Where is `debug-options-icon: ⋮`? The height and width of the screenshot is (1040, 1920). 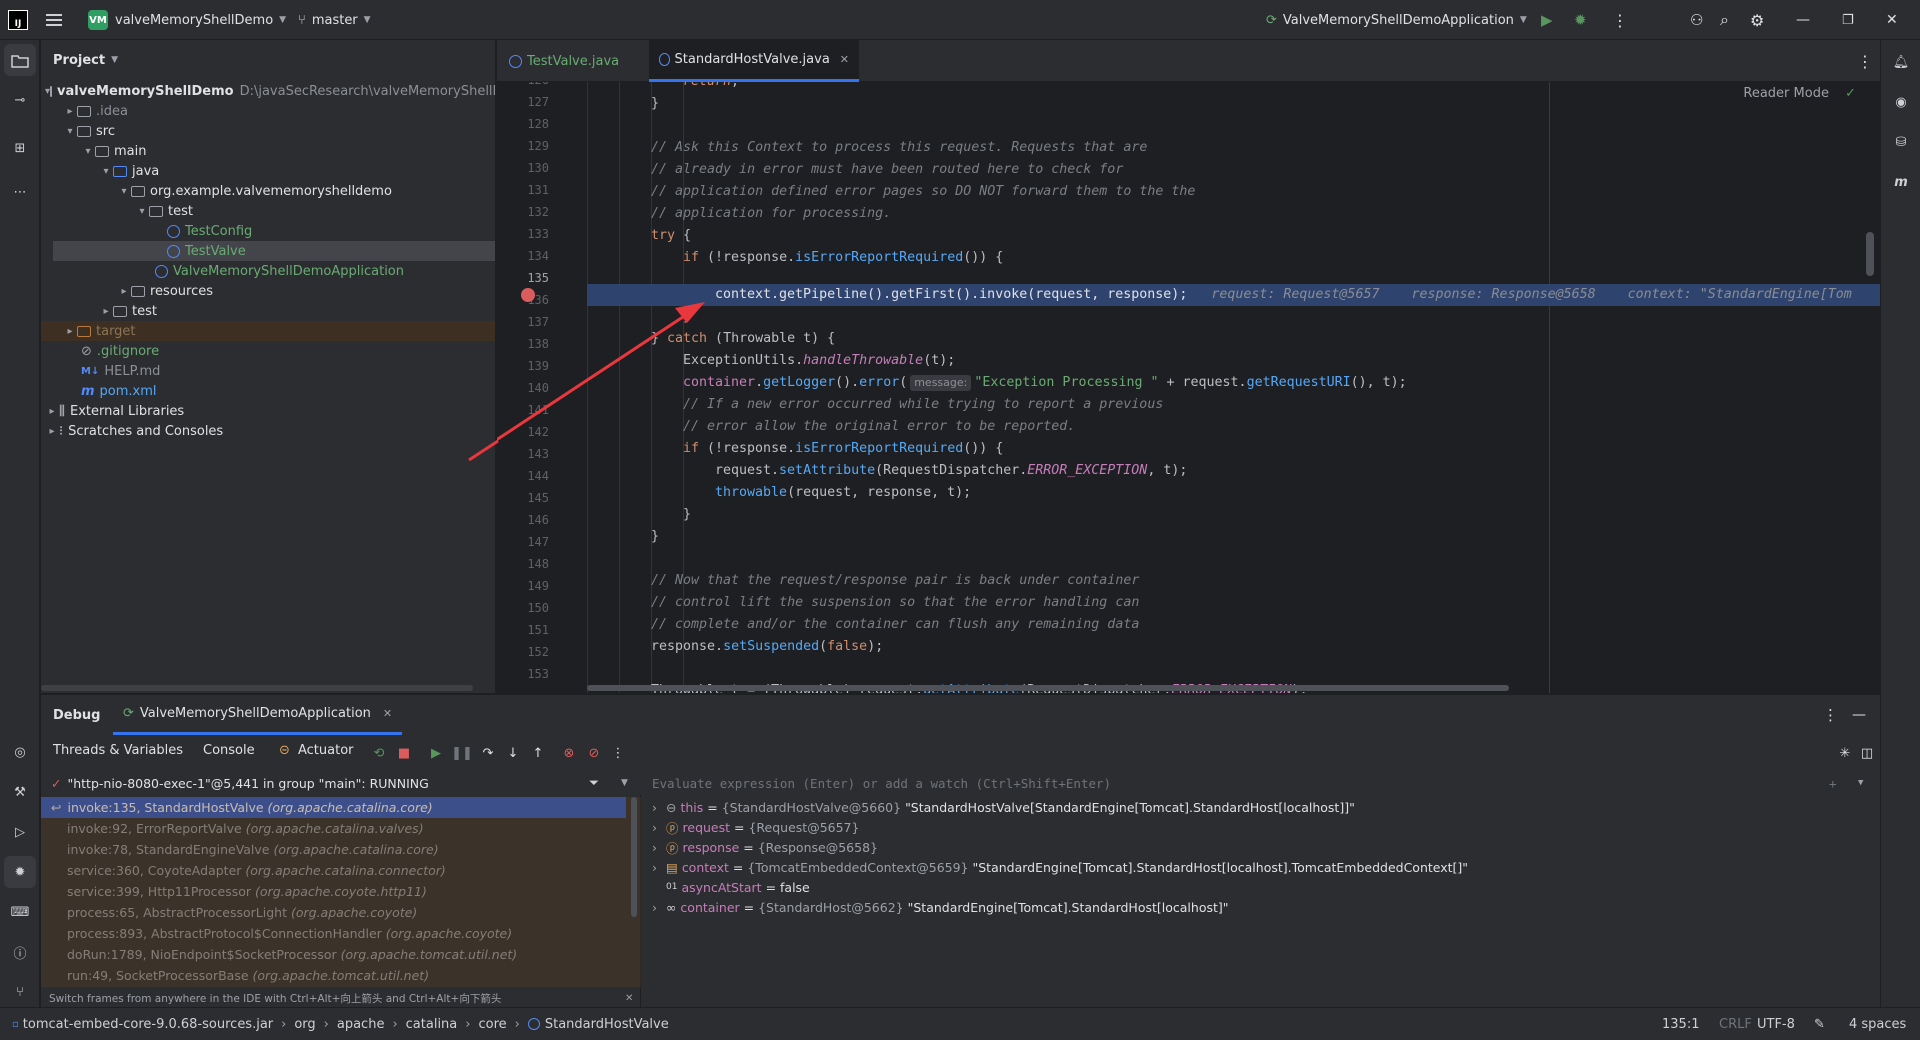 debug-options-icon: ⋮ is located at coordinates (1830, 715).